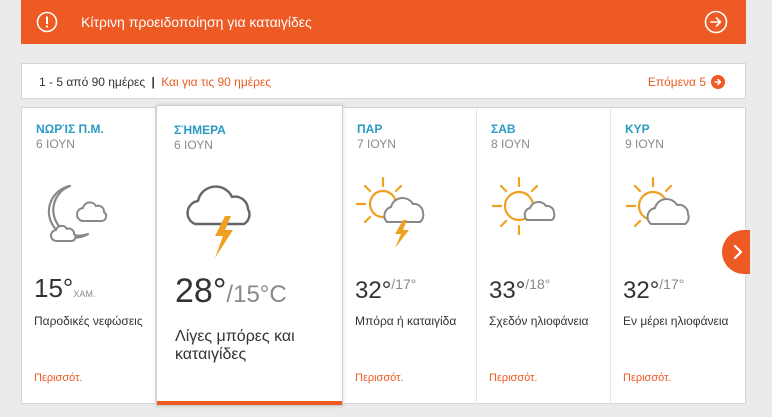  I want to click on condition-text: Παροδικές νεφώσεις, so click(88, 321).